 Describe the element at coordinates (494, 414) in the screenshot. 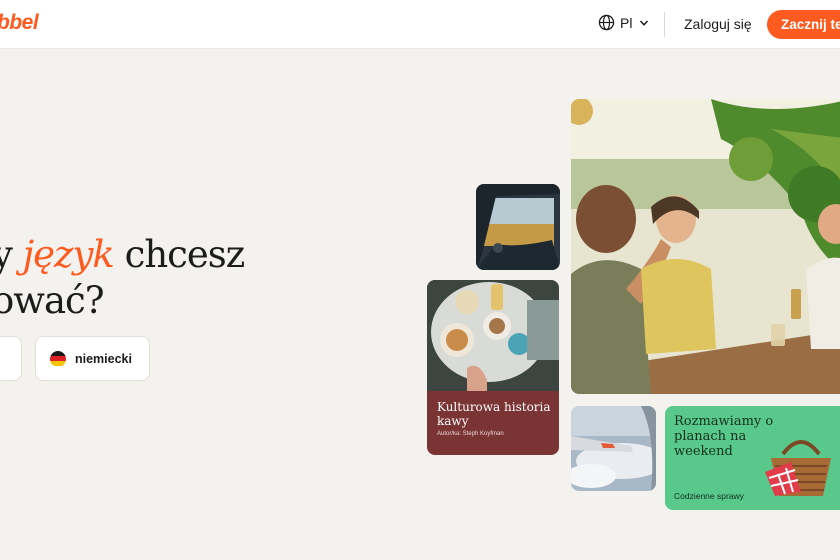

I see `coffee-card-title: Kulturowa historia kawy` at that location.